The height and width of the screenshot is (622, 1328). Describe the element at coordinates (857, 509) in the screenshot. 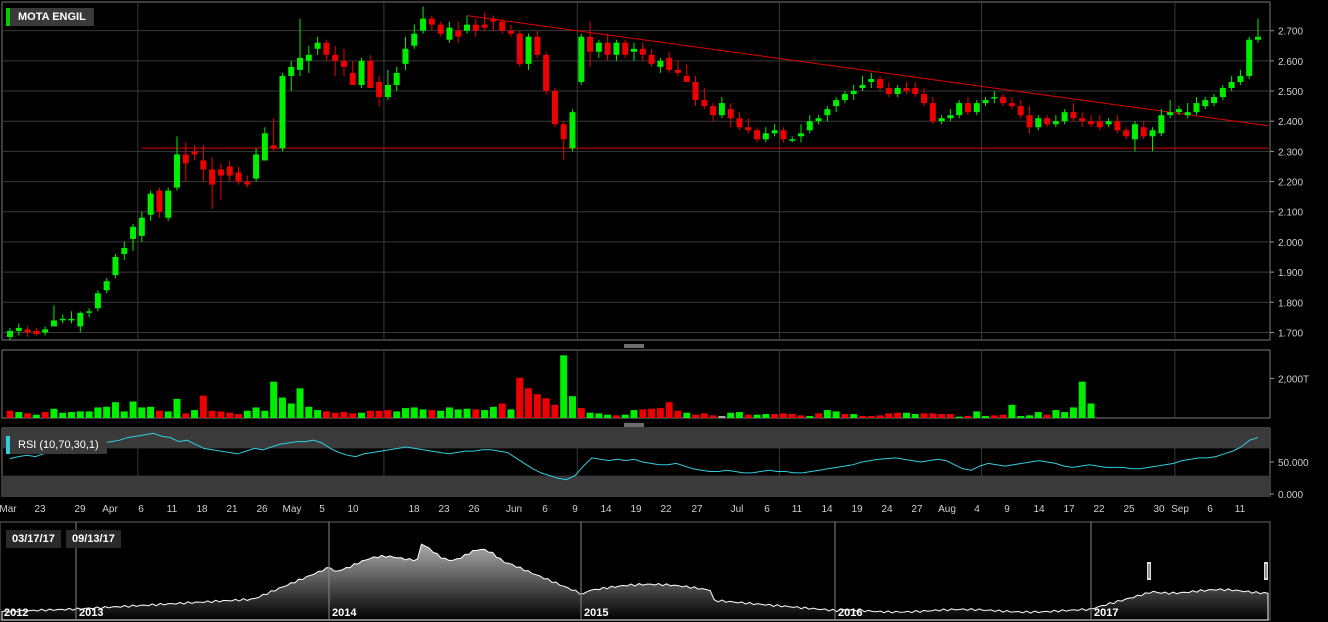

I see `date-axis-label: 19` at that location.